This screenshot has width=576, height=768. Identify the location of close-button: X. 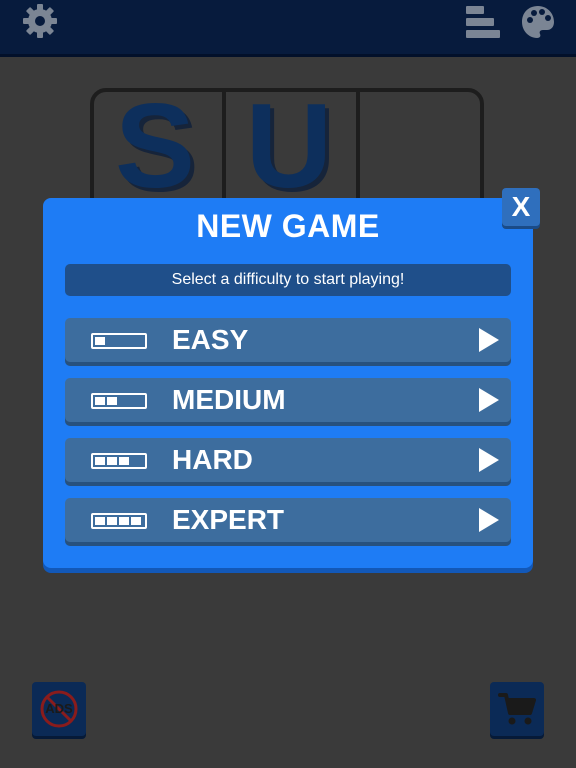
(521, 207).